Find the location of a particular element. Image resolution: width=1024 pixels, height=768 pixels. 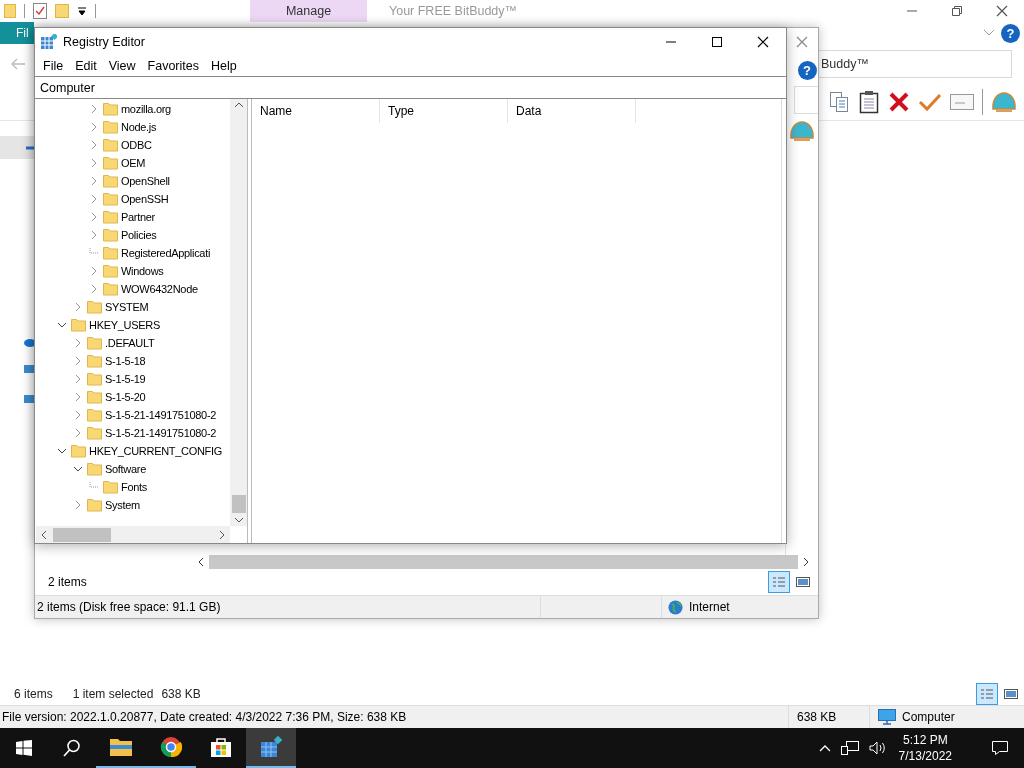

column-header: Type is located at coordinates (444, 111).